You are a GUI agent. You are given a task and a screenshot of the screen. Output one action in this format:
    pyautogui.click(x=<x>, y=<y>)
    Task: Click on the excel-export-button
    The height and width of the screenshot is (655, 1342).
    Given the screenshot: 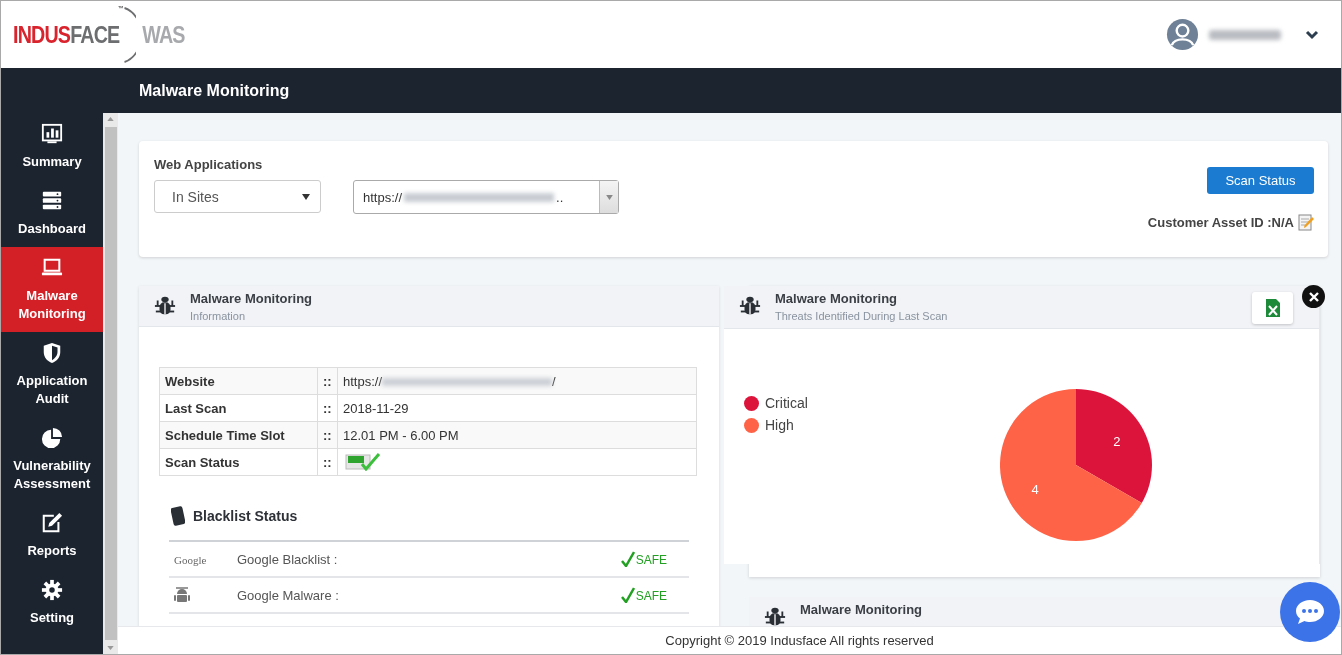 What is the action you would take?
    pyautogui.click(x=1272, y=308)
    